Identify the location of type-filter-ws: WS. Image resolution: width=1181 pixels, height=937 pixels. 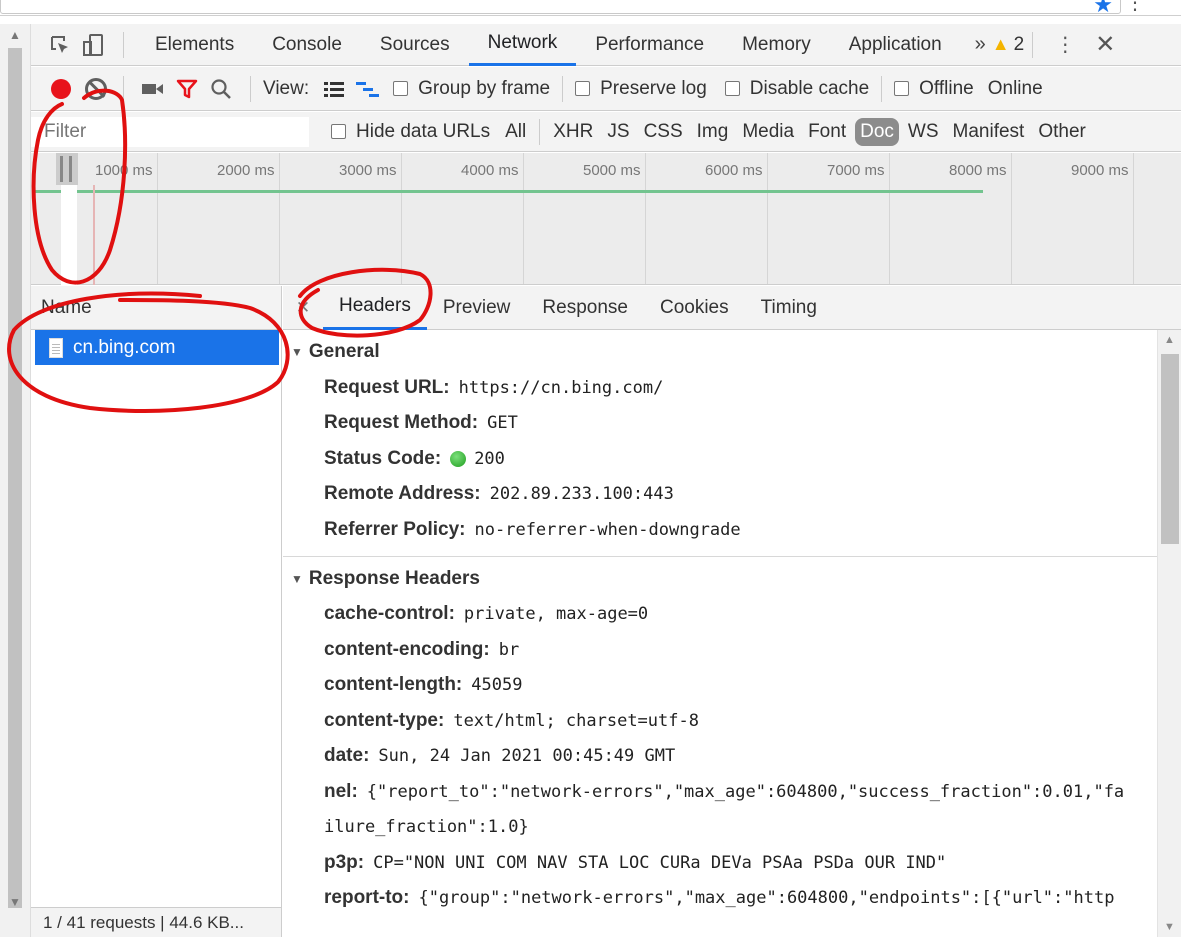
(923, 132).